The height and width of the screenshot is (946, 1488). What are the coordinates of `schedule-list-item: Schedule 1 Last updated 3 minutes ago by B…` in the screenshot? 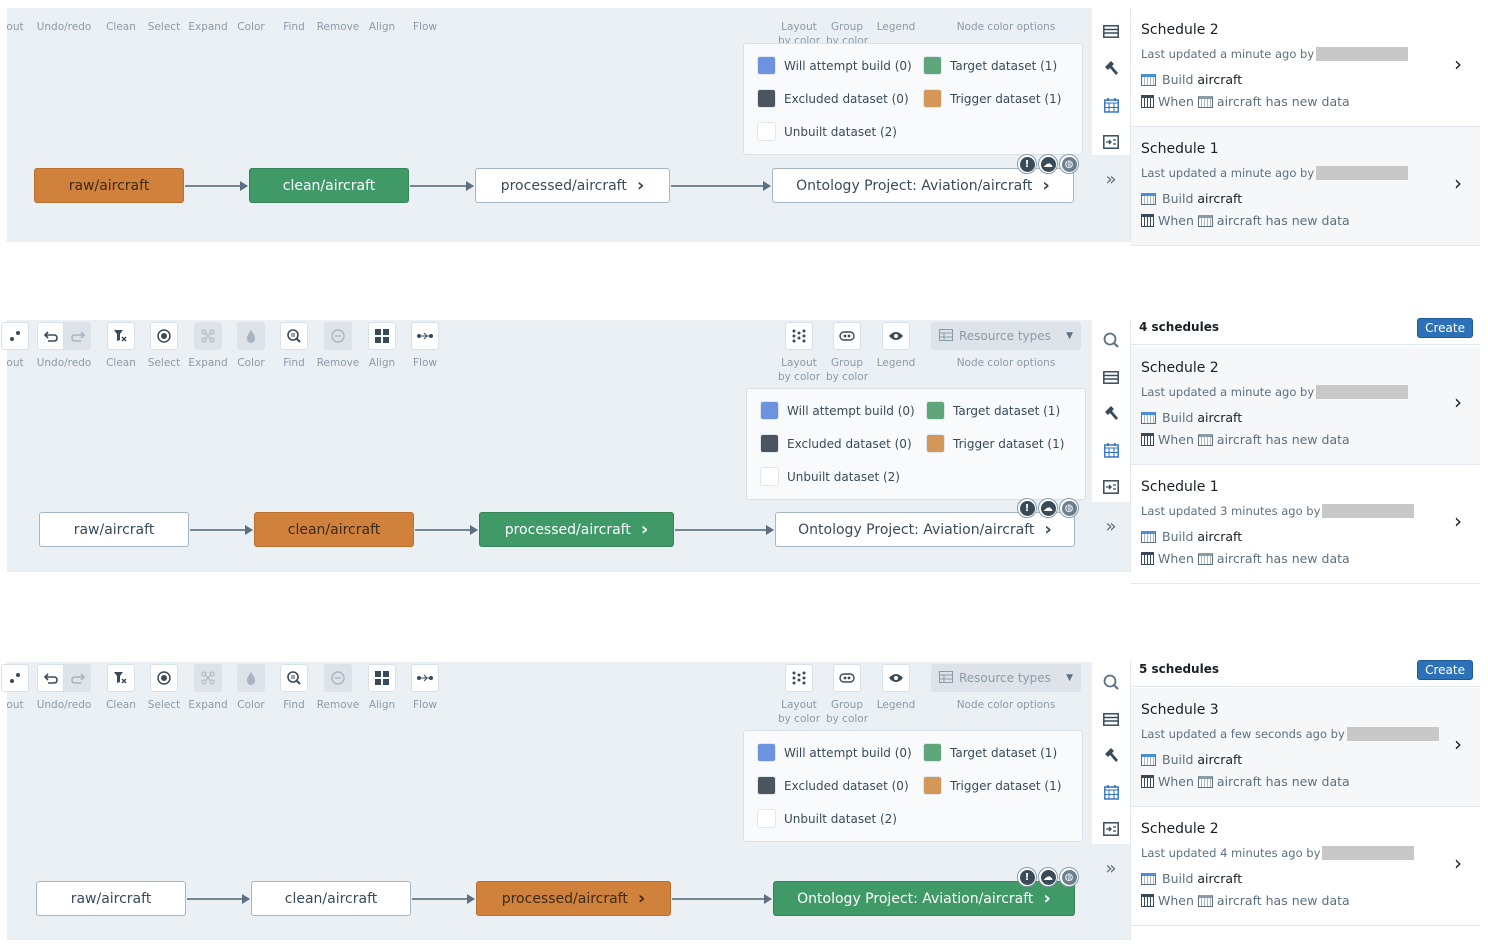 It's located at (1305, 524).